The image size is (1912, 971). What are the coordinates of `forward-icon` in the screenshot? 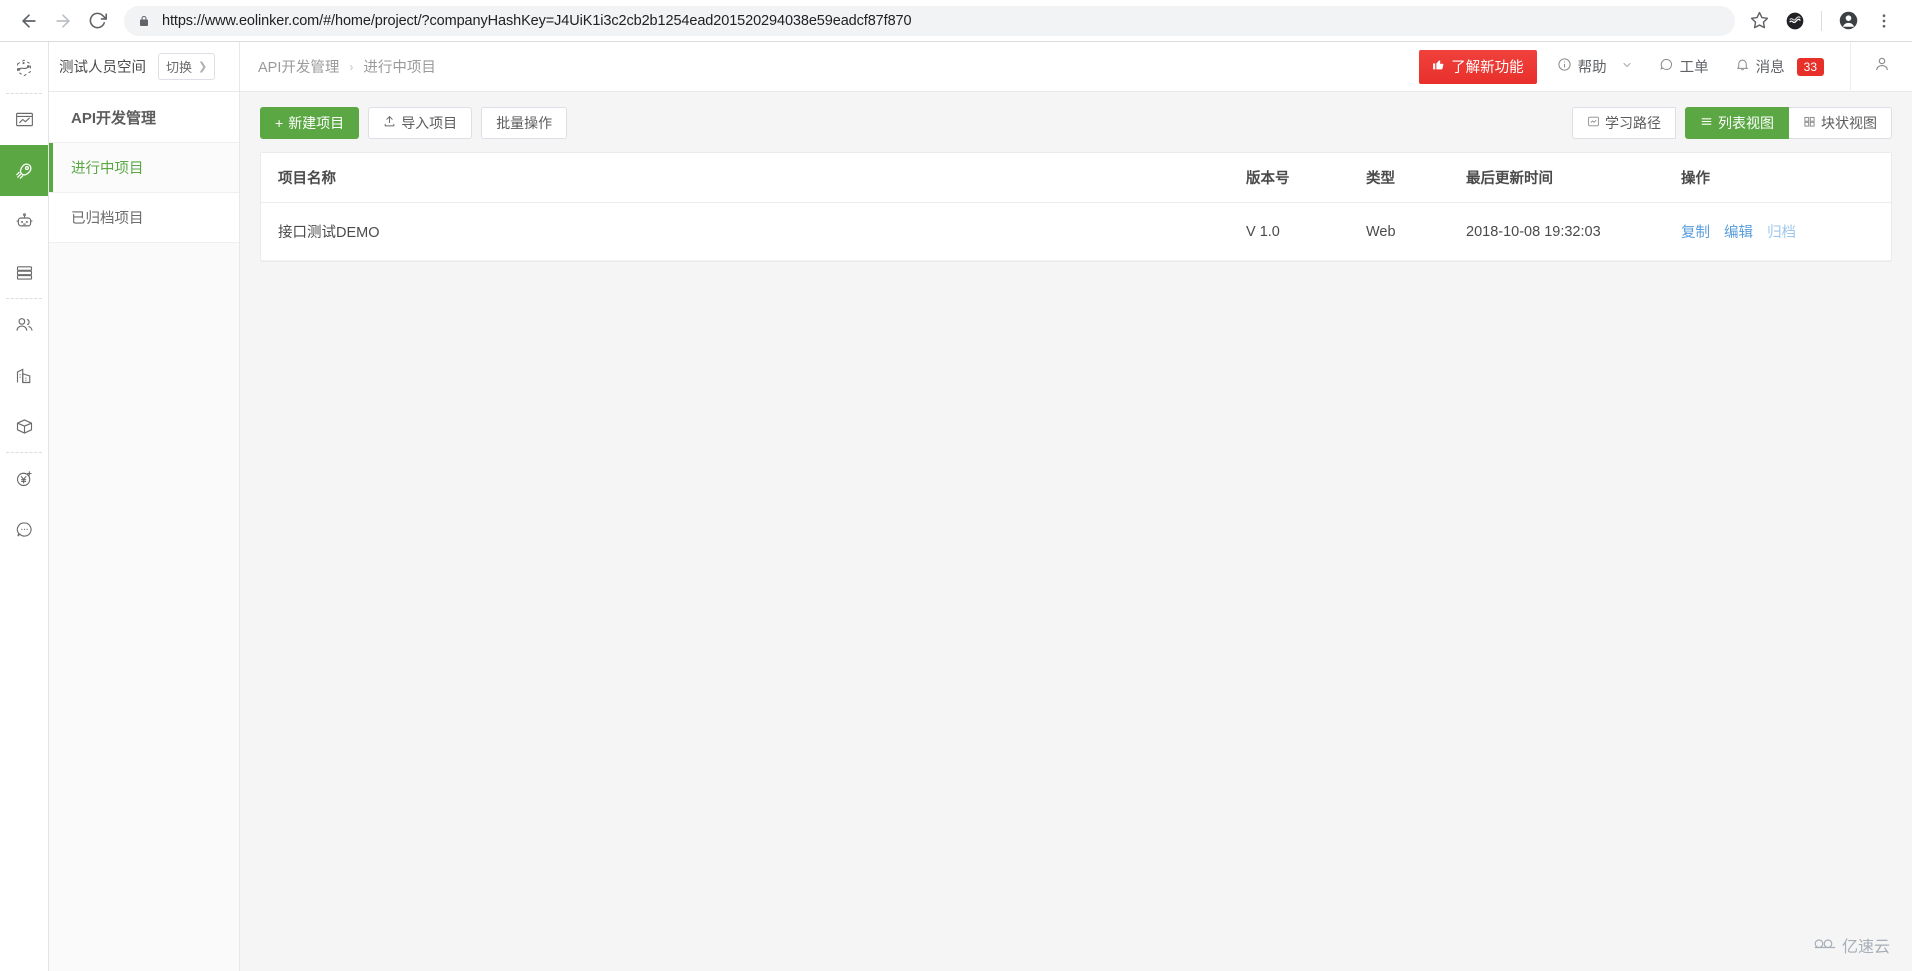 It's located at (63, 21).